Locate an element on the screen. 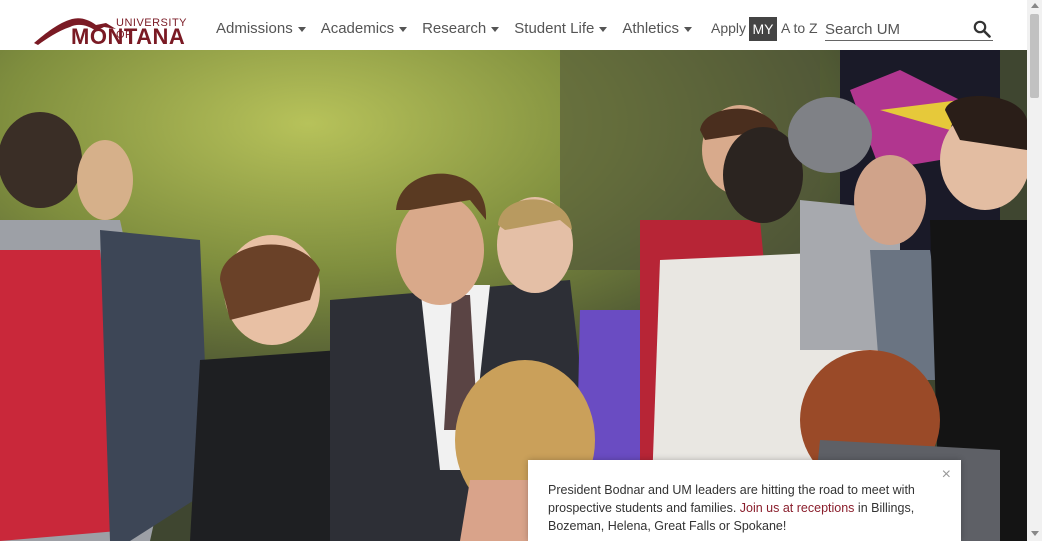 The width and height of the screenshot is (1042, 541). nav-athletics-label: Athletics is located at coordinates (651, 28).